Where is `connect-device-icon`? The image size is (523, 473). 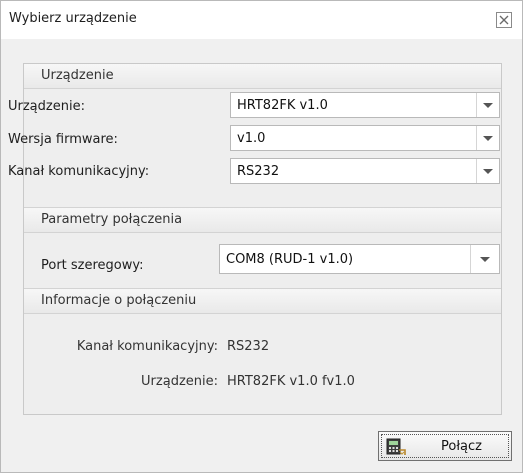
connect-device-icon is located at coordinates (396, 446).